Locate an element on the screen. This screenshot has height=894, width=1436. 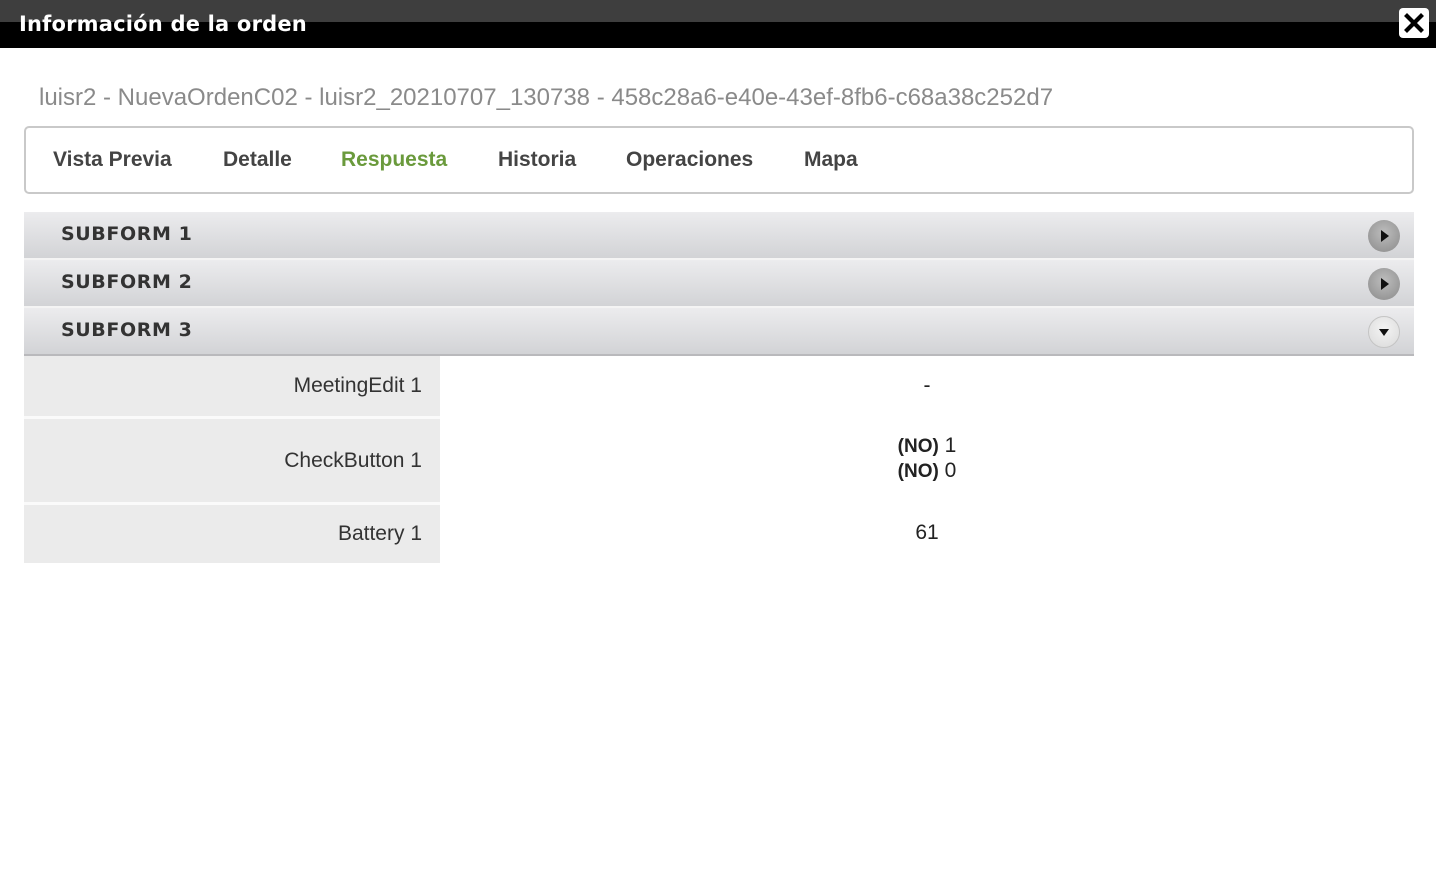
tab-detalle: Detalle is located at coordinates (257, 160).